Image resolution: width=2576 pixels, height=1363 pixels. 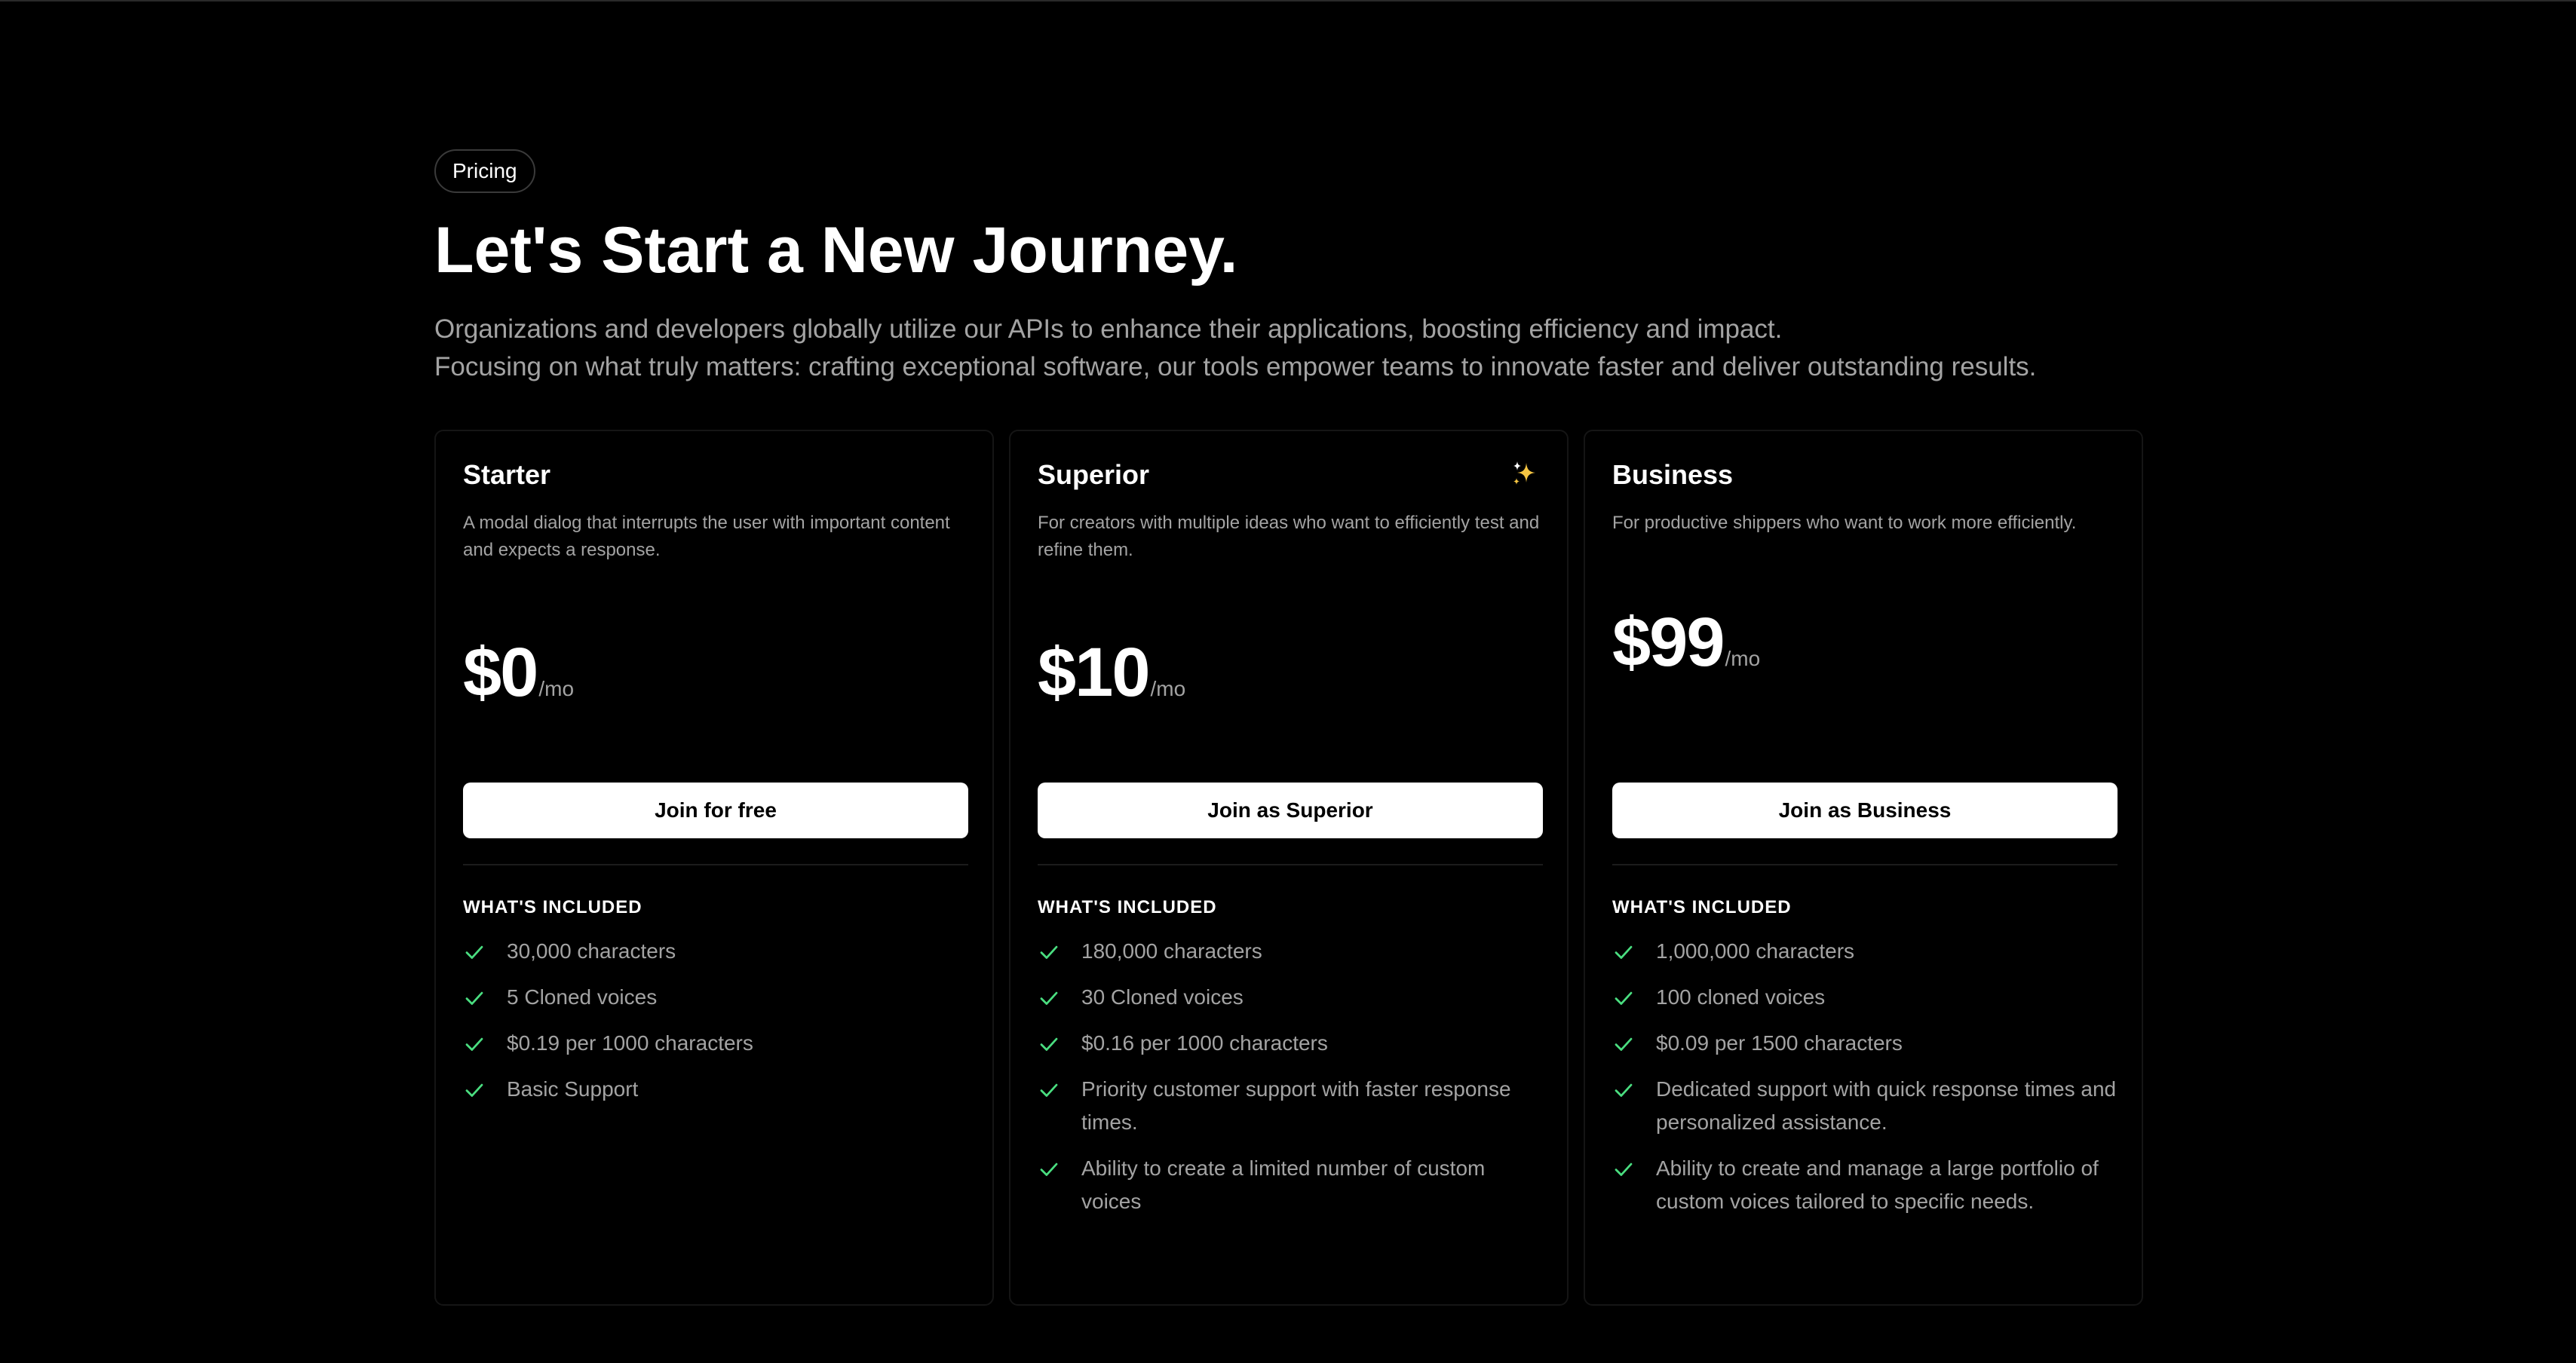 What do you see at coordinates (1290, 953) in the screenshot?
I see `feature-item: 180,000 characters` at bounding box center [1290, 953].